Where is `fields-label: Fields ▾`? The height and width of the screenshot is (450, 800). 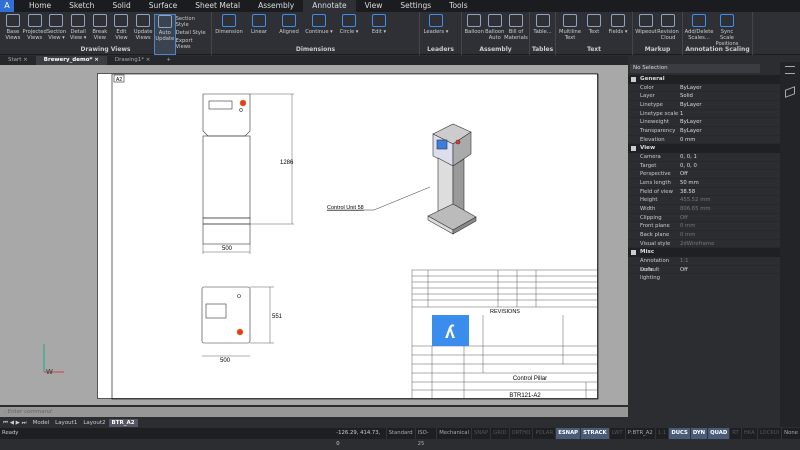
fields-label: Fields ▾ is located at coordinates (618, 32).